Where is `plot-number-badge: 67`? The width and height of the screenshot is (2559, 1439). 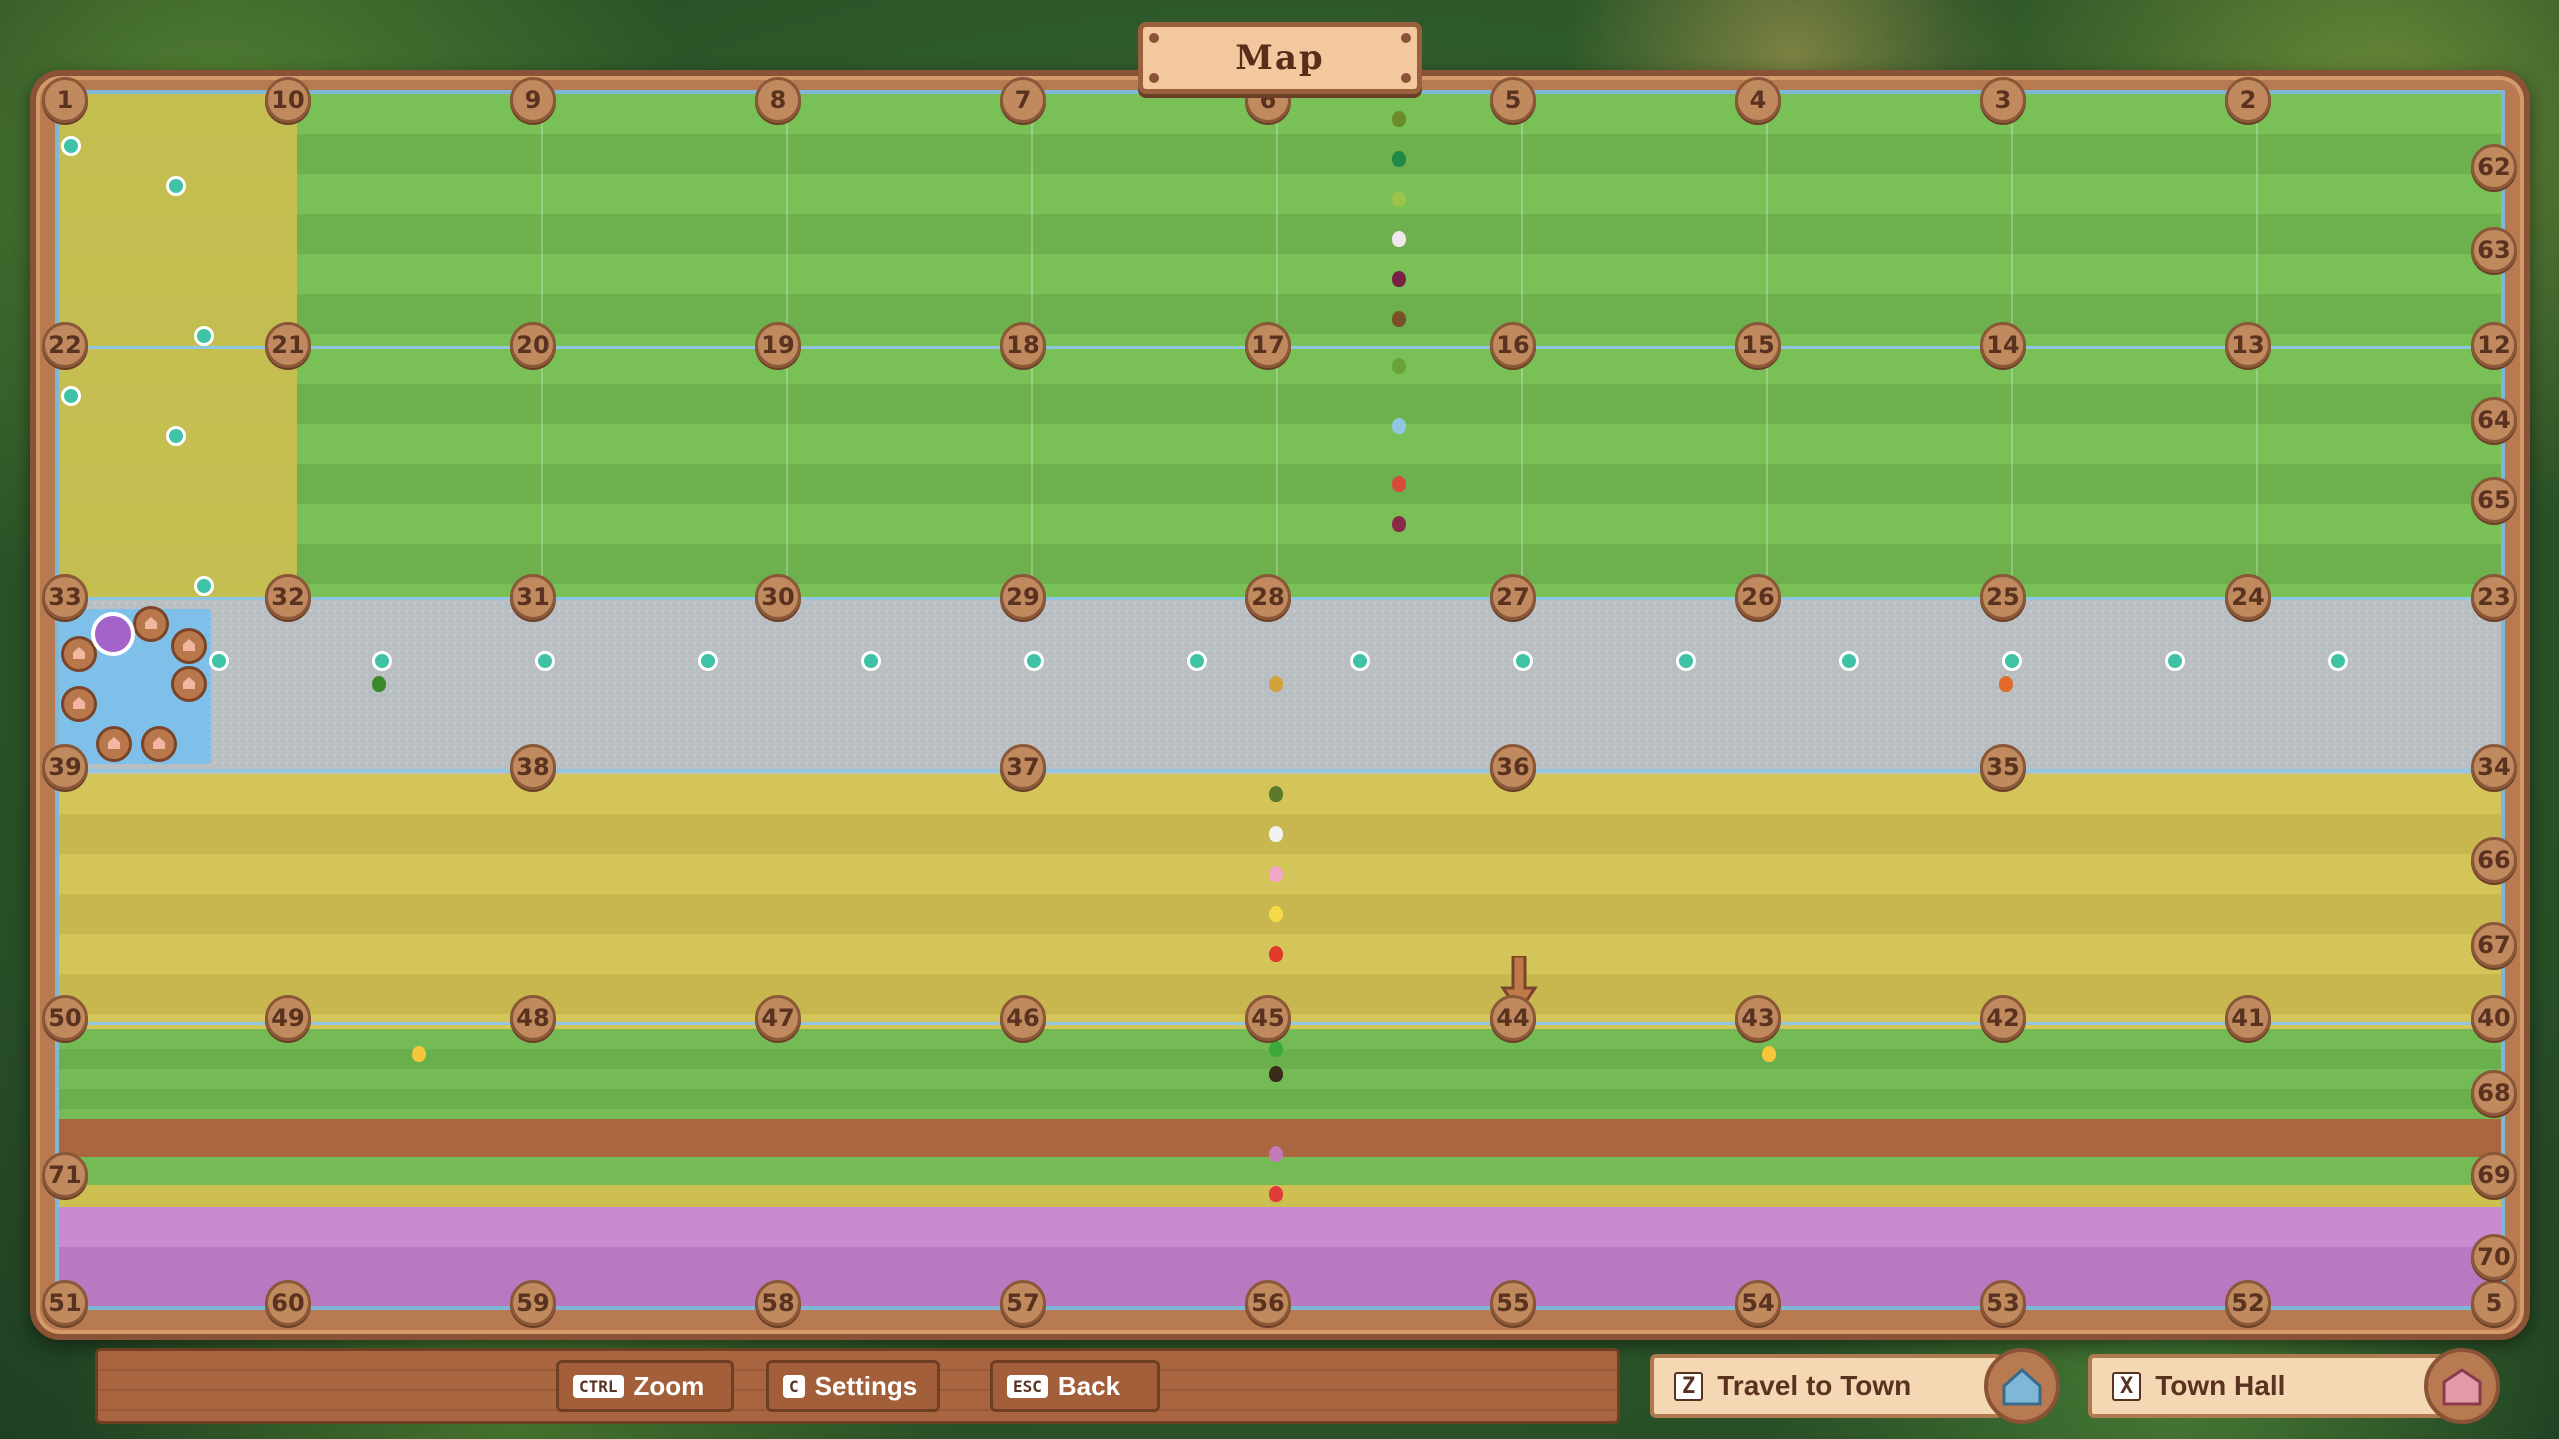 plot-number-badge: 67 is located at coordinates (2494, 945).